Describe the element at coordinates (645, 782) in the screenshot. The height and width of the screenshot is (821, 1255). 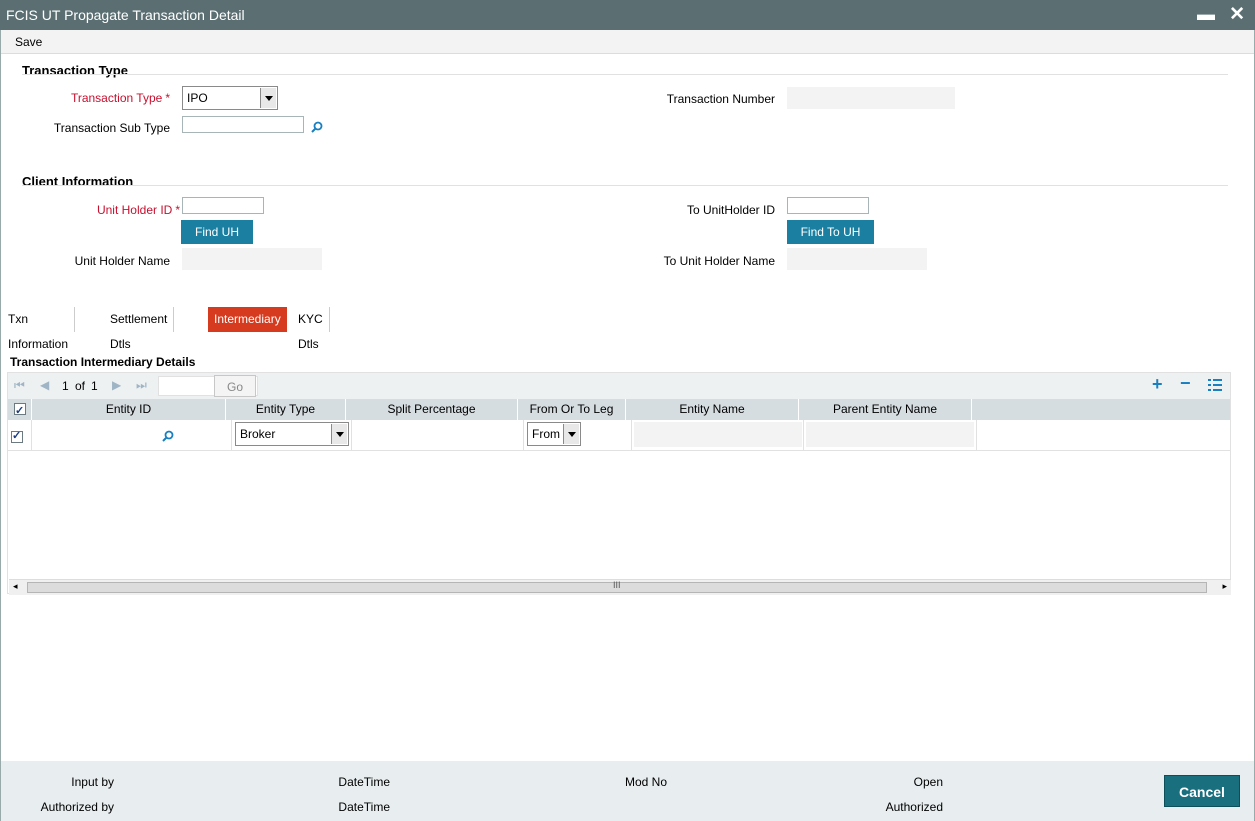
I see `mod-no-label: Mod No` at that location.